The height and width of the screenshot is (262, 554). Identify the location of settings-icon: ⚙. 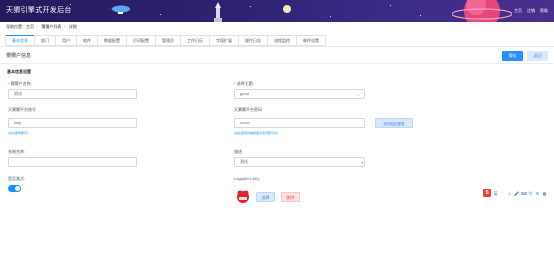
(537, 193).